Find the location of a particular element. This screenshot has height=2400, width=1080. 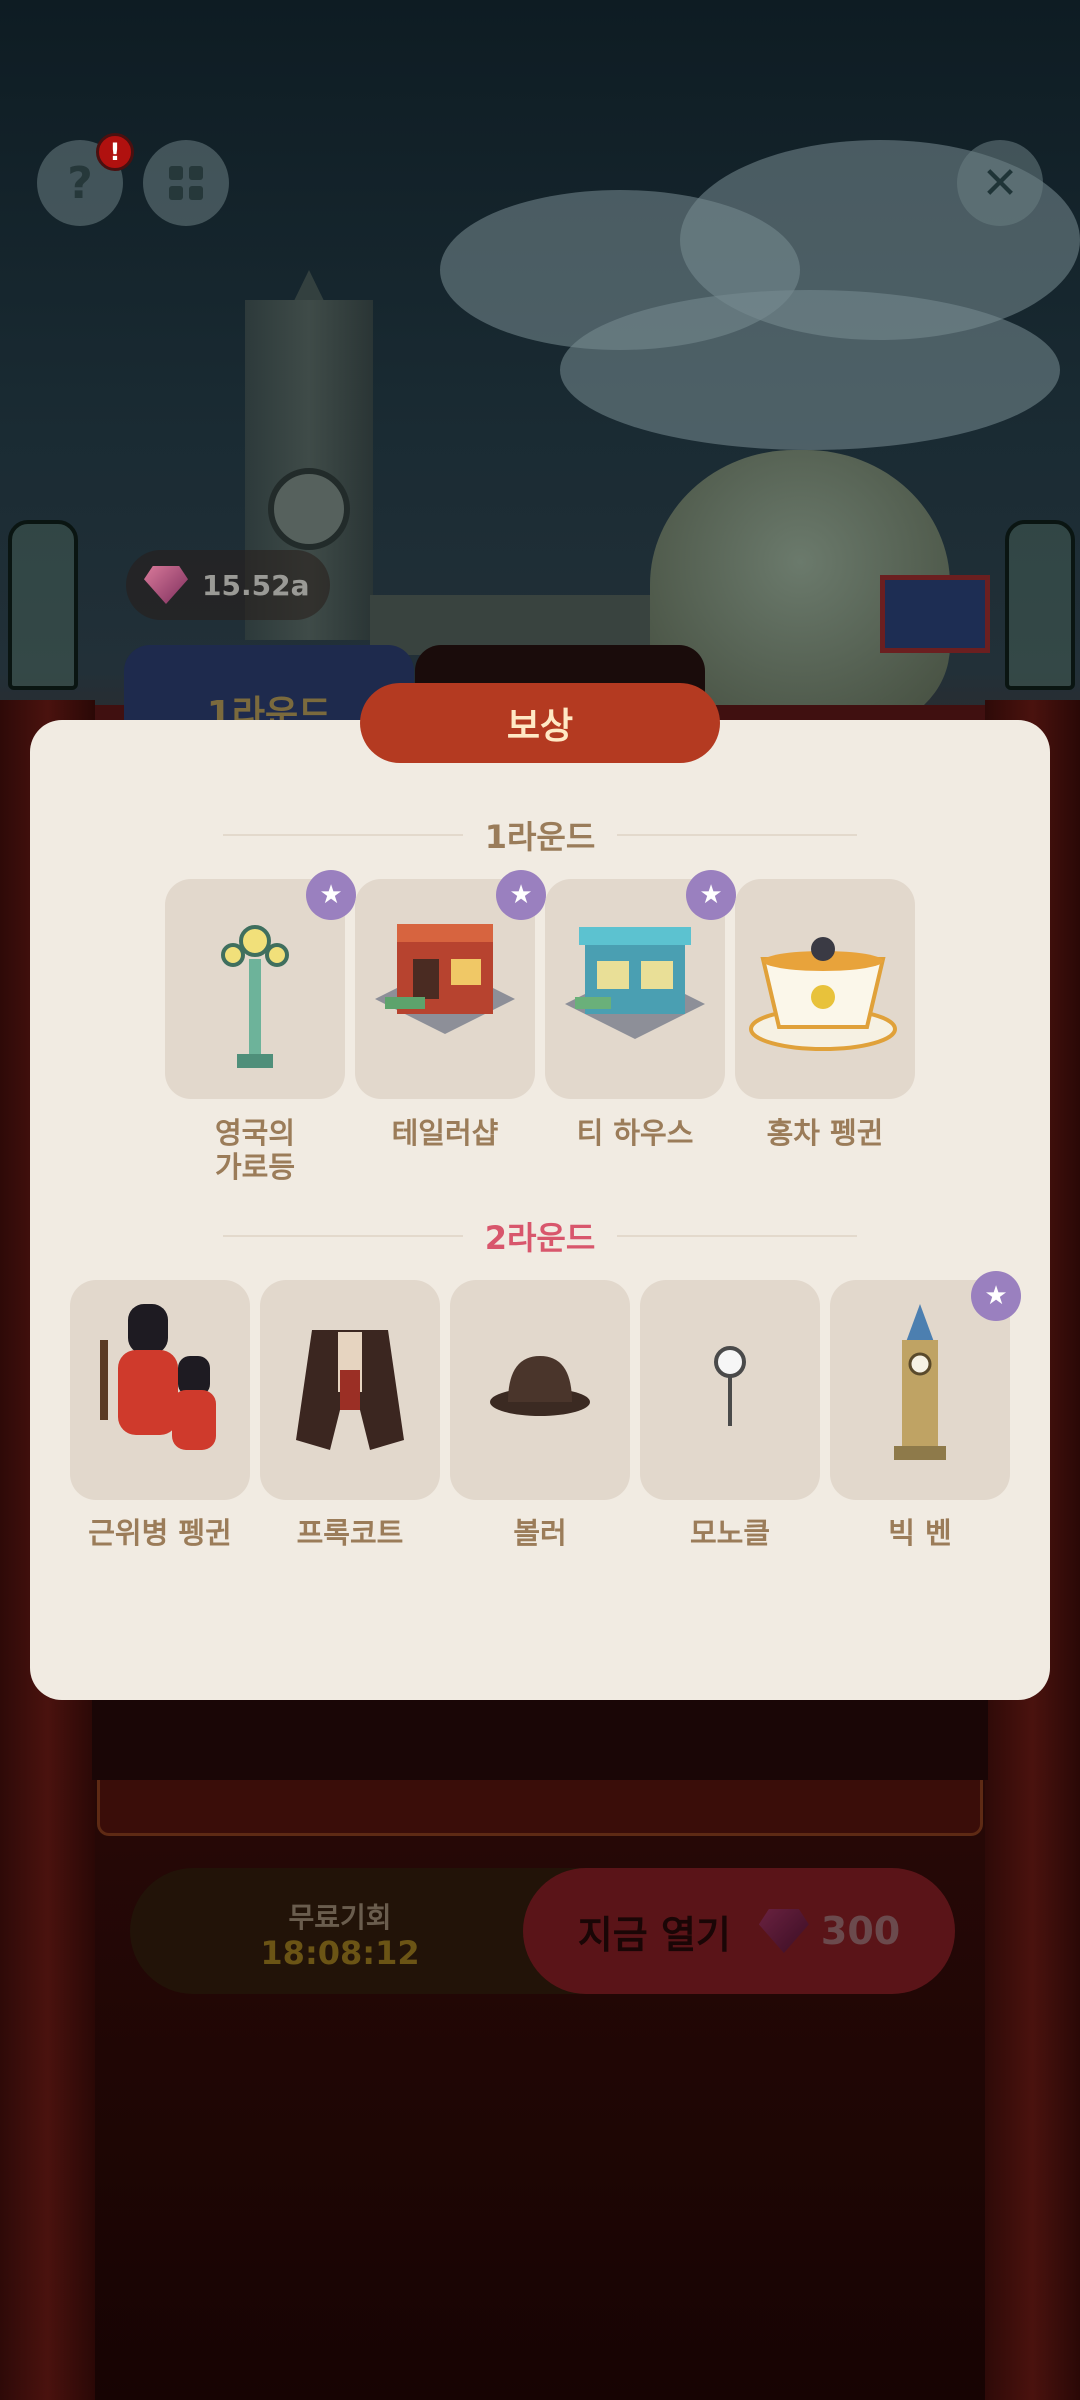

gem-balance: 15.52a is located at coordinates (228, 585).